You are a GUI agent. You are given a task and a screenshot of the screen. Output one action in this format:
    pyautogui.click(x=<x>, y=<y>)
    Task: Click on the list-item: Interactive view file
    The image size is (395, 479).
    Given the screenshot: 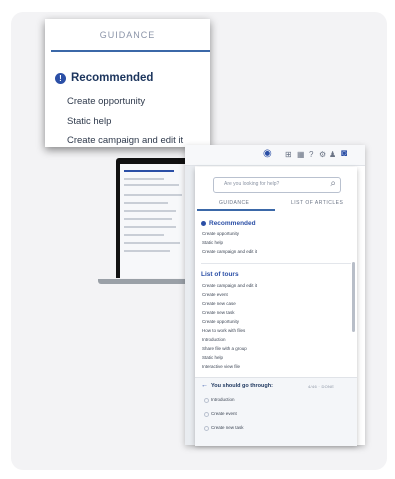 What is the action you would take?
    pyautogui.click(x=221, y=366)
    